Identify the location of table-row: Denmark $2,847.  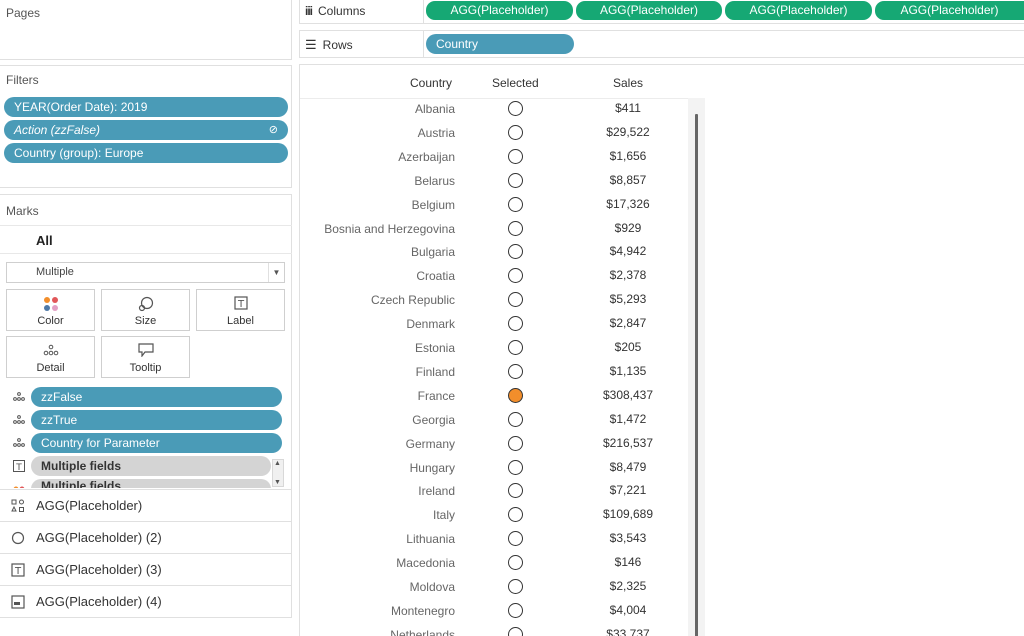
(494, 325).